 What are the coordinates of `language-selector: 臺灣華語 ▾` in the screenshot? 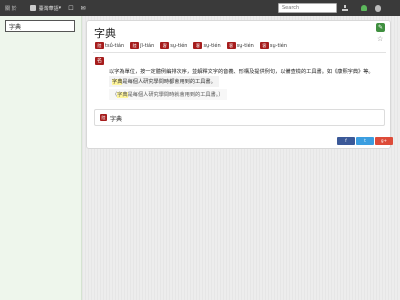 It's located at (45, 8).